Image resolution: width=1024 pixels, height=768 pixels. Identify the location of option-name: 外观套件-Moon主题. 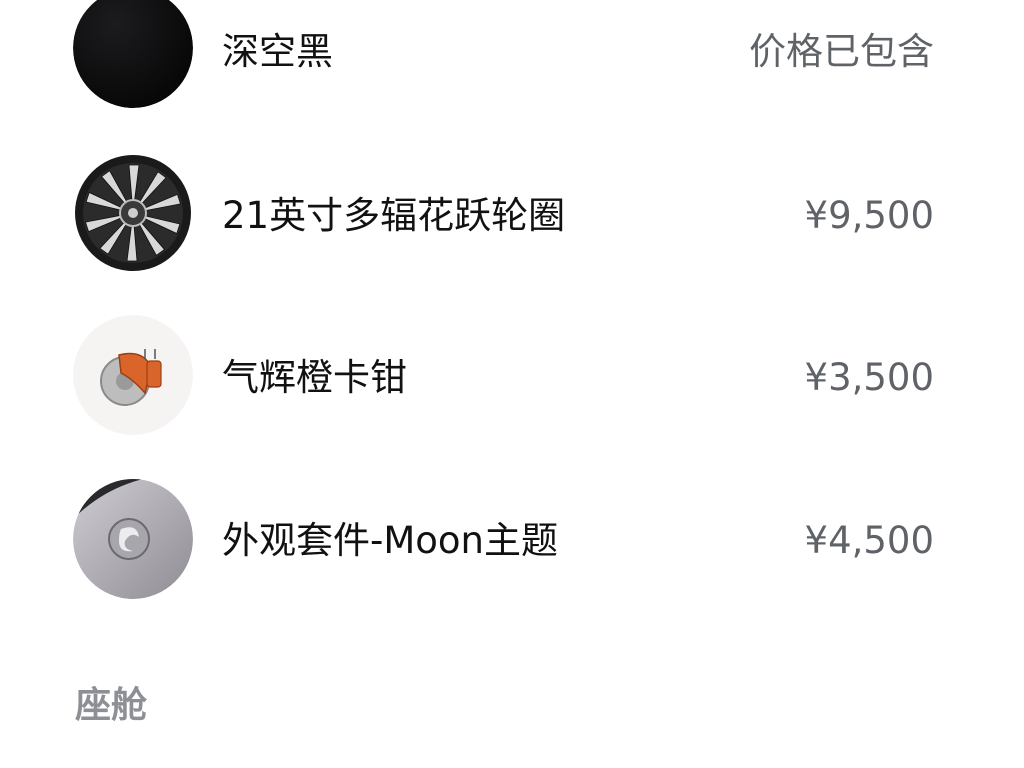
(390, 540).